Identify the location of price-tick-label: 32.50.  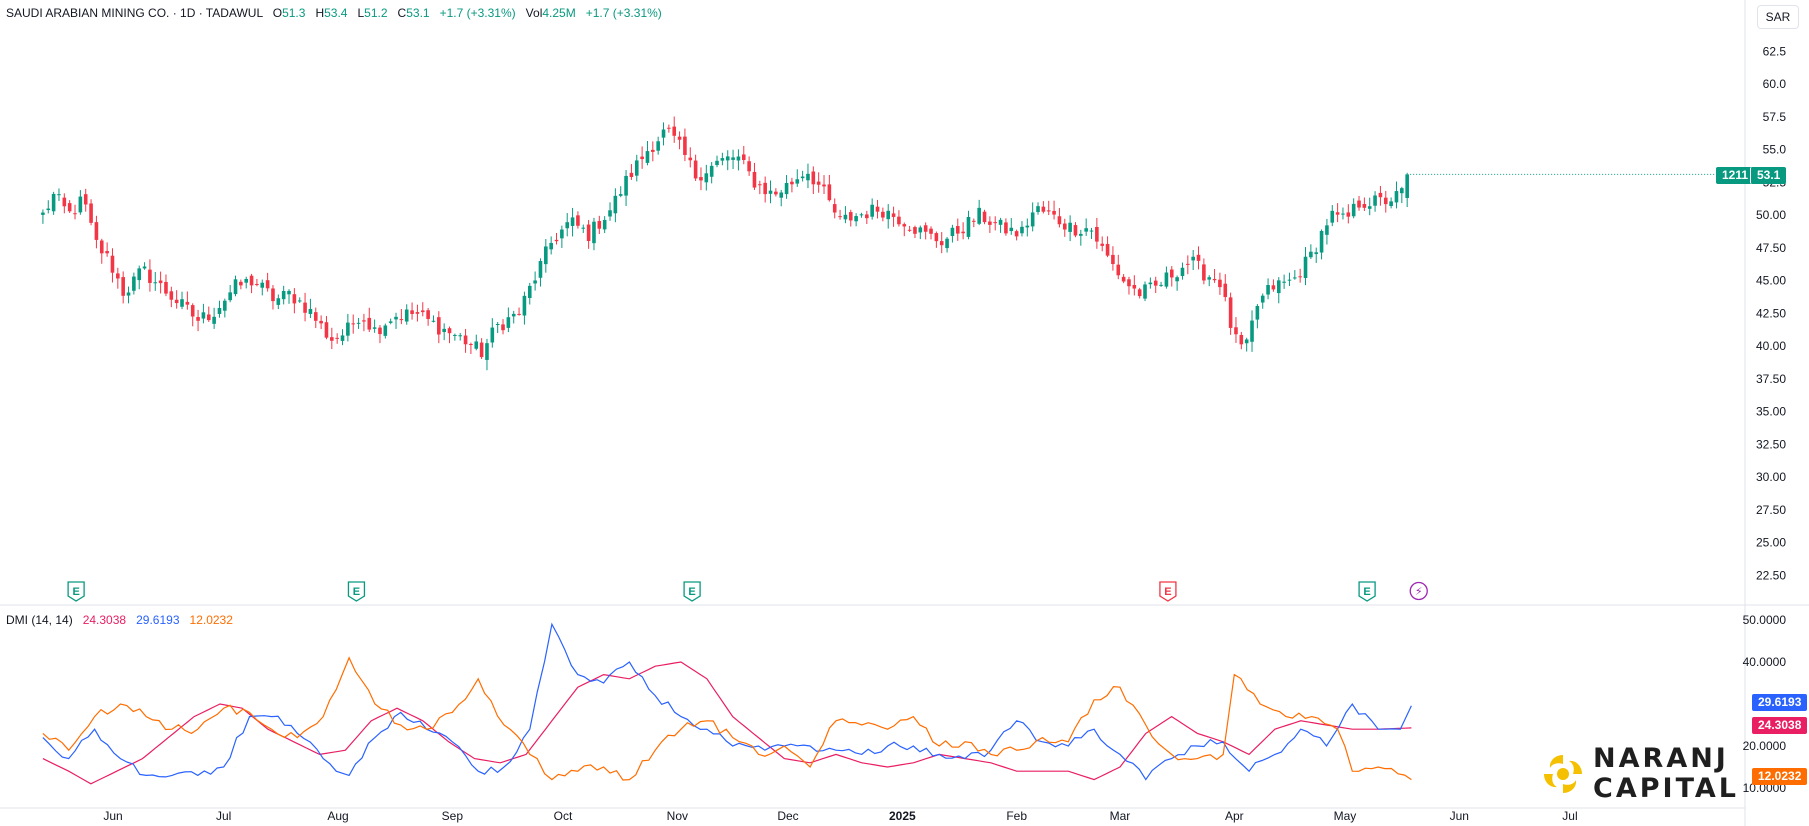
(1771, 444).